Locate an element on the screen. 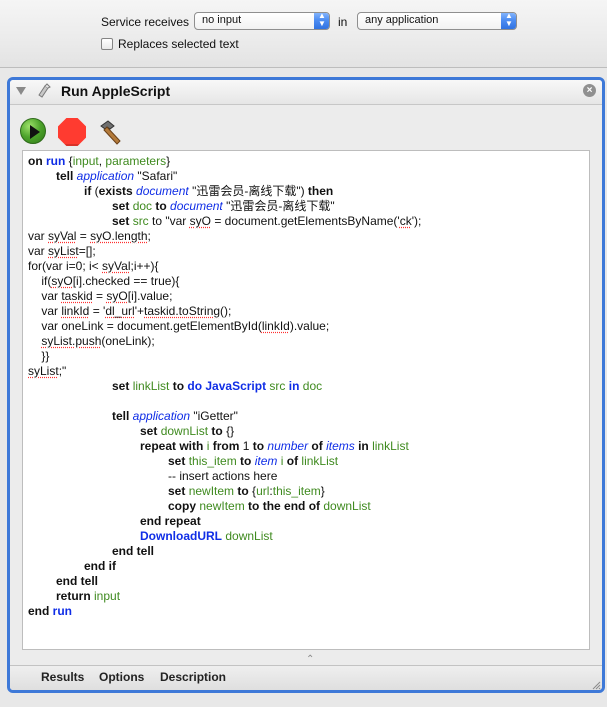  code-token: } is located at coordinates (168, 161).